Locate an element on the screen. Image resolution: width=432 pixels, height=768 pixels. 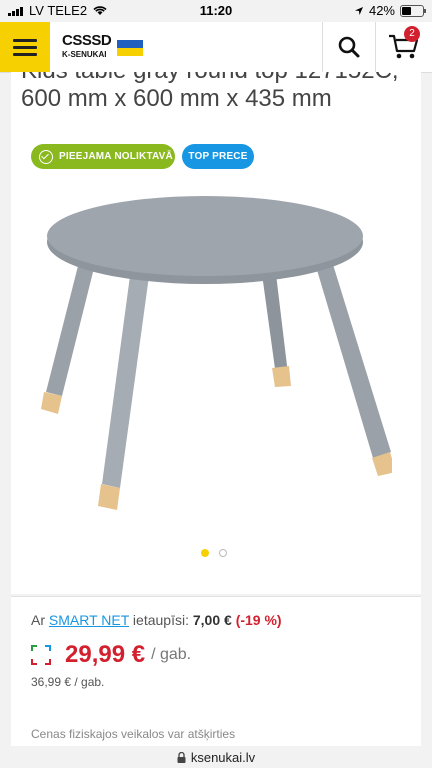
smart-net-saving: Ar SMART NET ietaupīsi: 7,00 € (-19 %) is located at coordinates (156, 620).